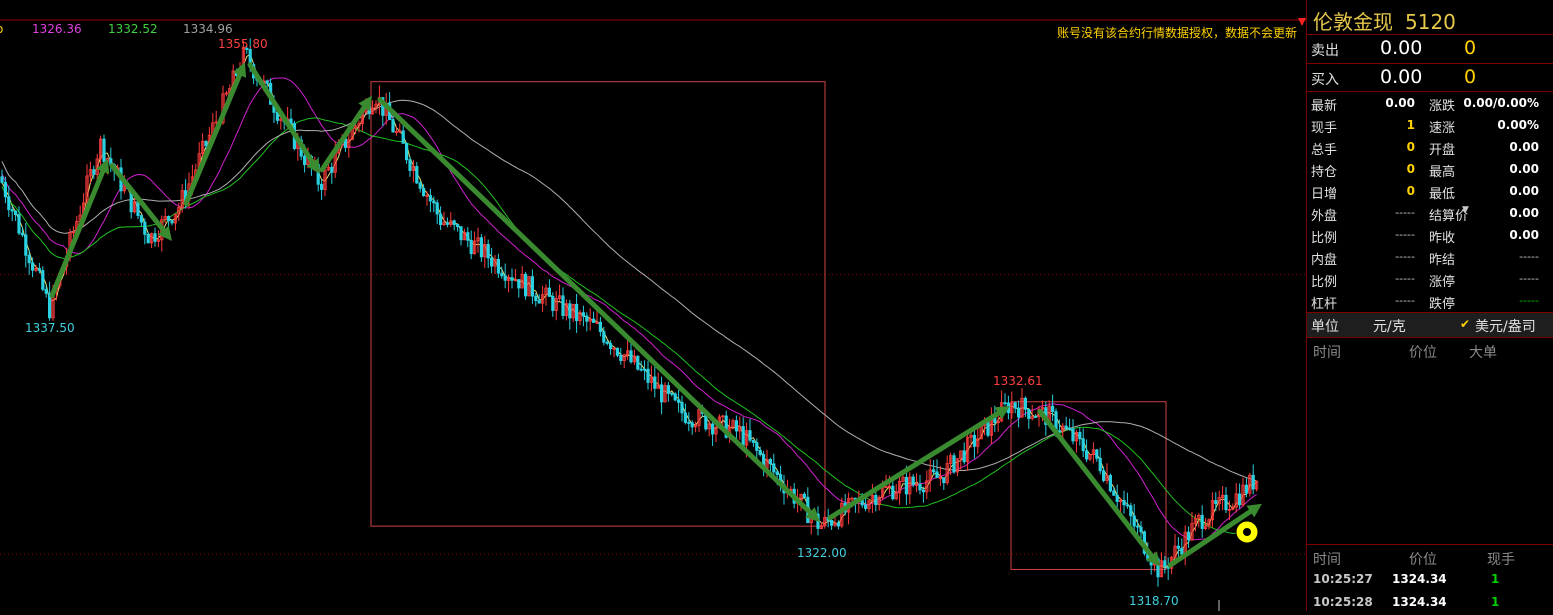  What do you see at coordinates (1430, 337) in the screenshot?
I see `divider` at bounding box center [1430, 337].